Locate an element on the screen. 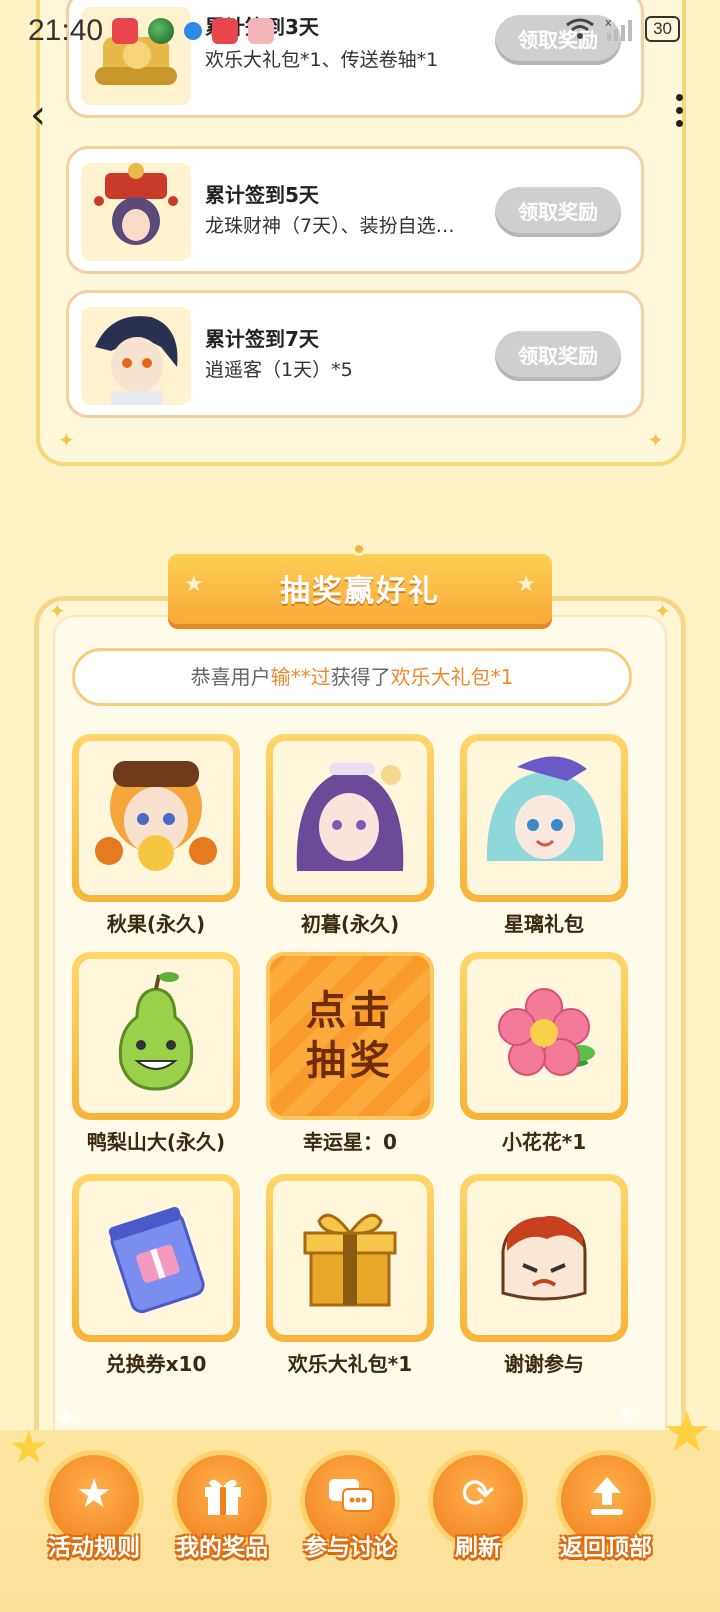 Image resolution: width=720 pixels, height=1612 pixels. draw-button-text: 点击 抽奖 is located at coordinates (350, 1036).